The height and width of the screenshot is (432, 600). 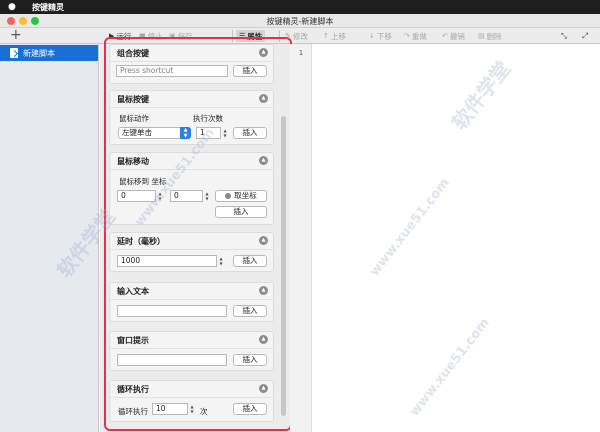 I want to click on delay-section: 延时（毫秒） ▲ 1000 ▲ ▼ 插入, so click(x=191, y=252).